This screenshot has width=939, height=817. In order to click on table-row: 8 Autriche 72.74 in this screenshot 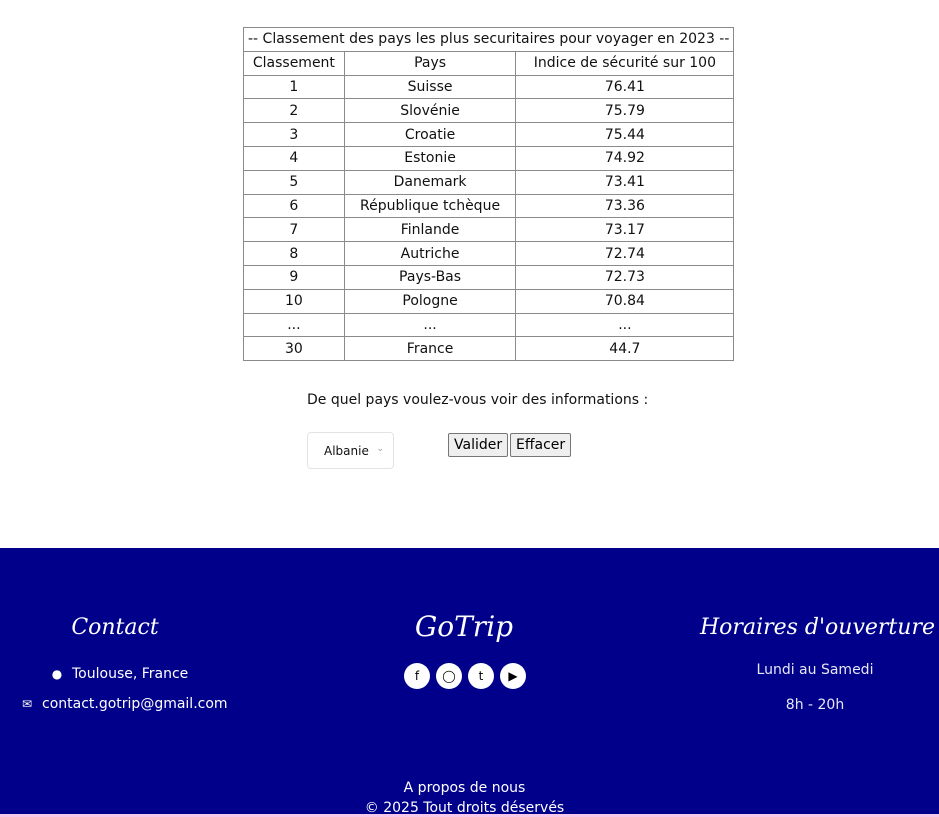, I will do `click(489, 253)`.